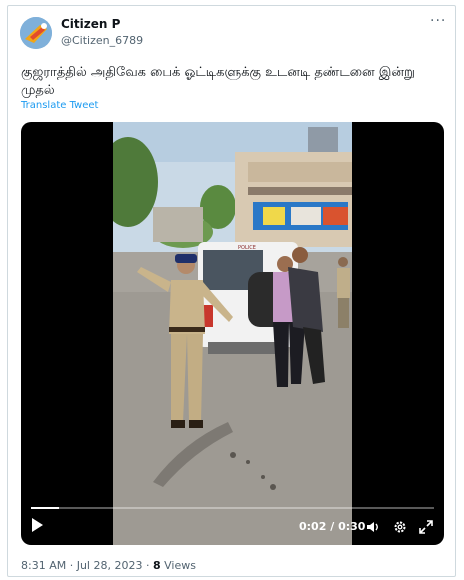 The height and width of the screenshot is (580, 464). What do you see at coordinates (400, 526) in the screenshot?
I see `settings-icon` at bounding box center [400, 526].